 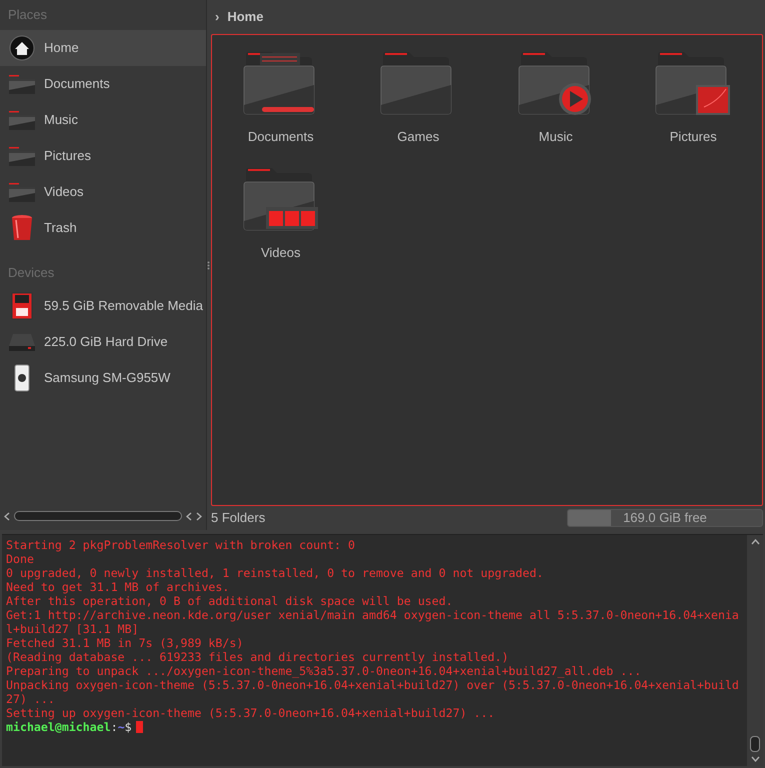 I want to click on folder-item: Music, so click(x=555, y=96).